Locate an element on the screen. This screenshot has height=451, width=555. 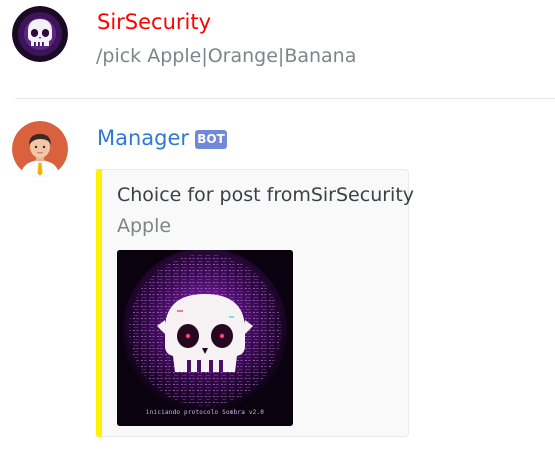
message-divider is located at coordinates (285, 98).